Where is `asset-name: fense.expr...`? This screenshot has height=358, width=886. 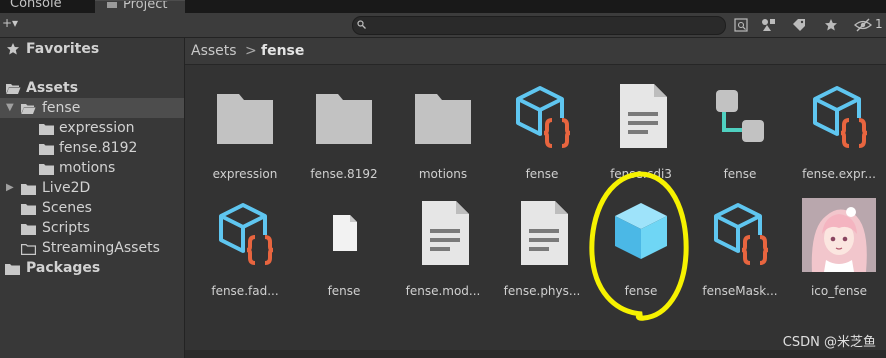 asset-name: fense.expr... is located at coordinates (839, 174).